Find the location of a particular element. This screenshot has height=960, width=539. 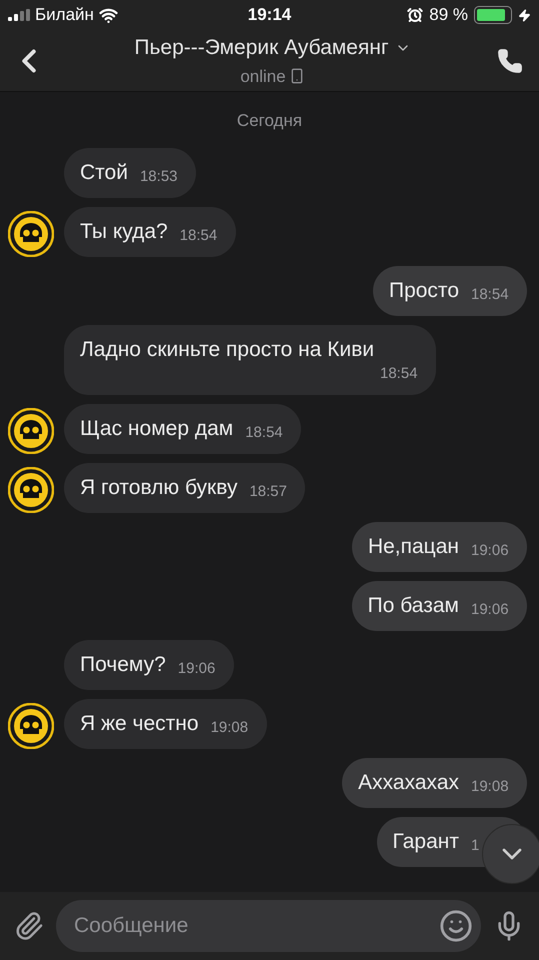

message-bar: Сообщение is located at coordinates (268, 926).